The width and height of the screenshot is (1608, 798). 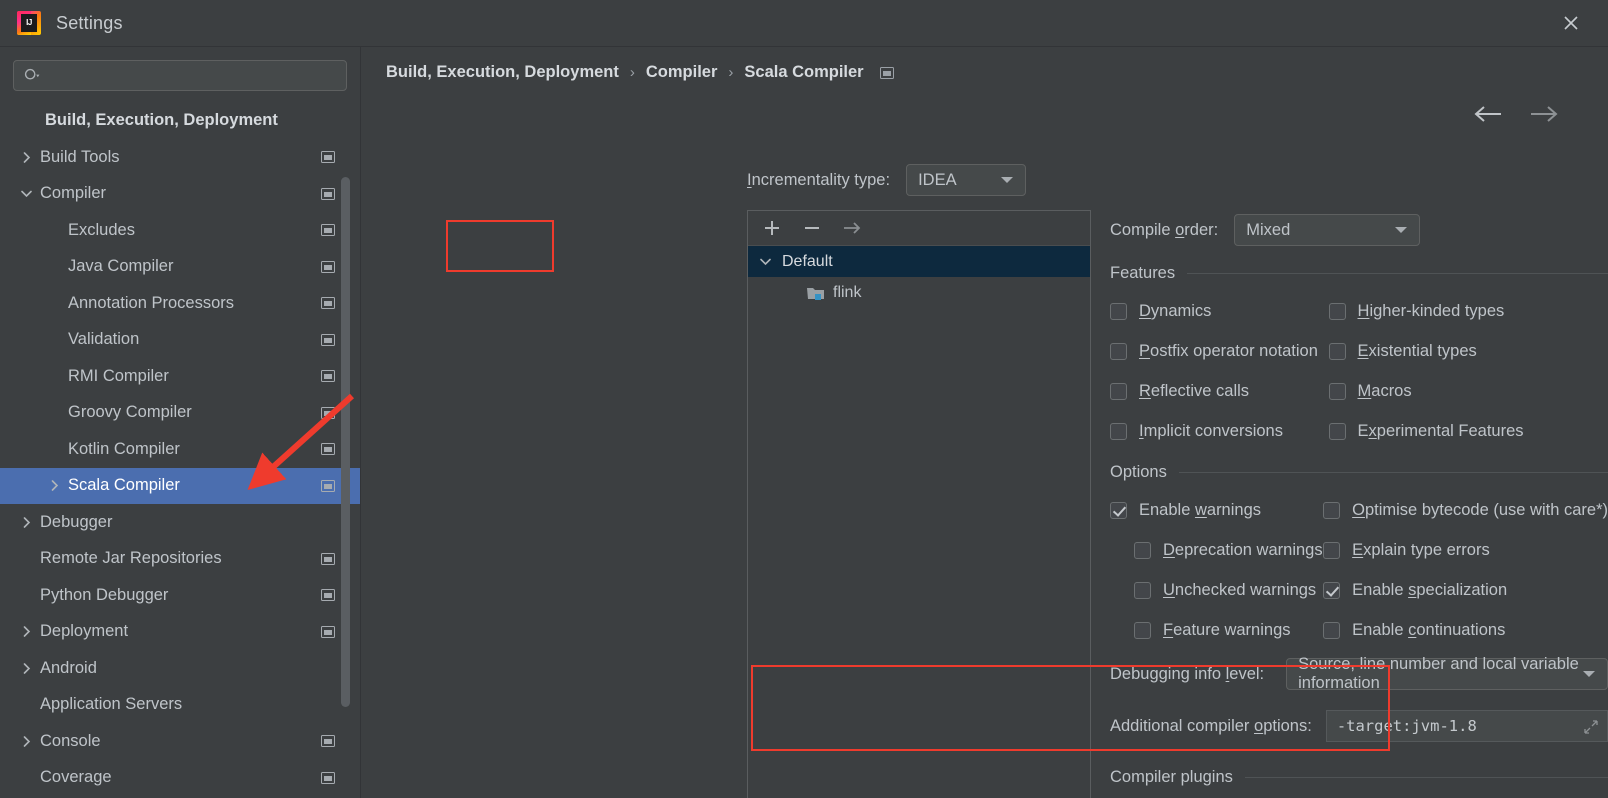 I want to click on checkbox-dynamics, so click(x=1118, y=311).